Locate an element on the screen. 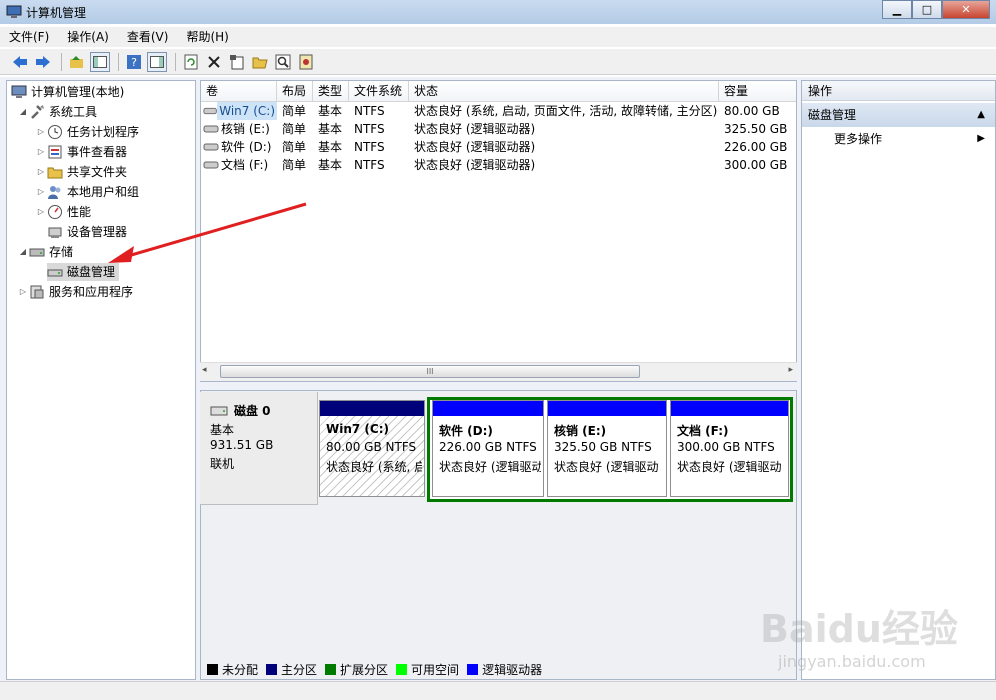 The image size is (996, 700). actions-header: 操作 is located at coordinates (898, 91).